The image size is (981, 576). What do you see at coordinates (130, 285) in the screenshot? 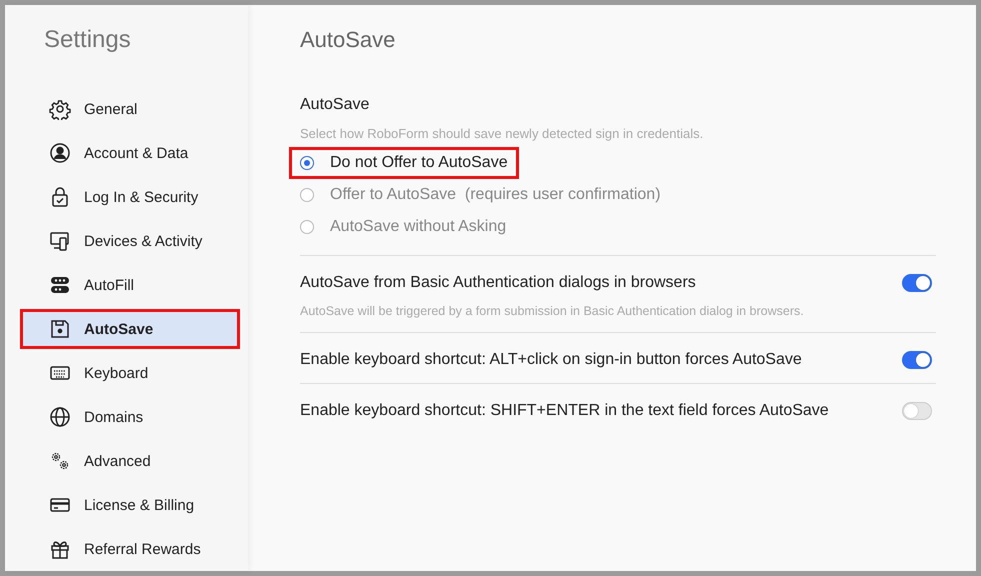
I see `sidebar-item: AutoFill` at bounding box center [130, 285].